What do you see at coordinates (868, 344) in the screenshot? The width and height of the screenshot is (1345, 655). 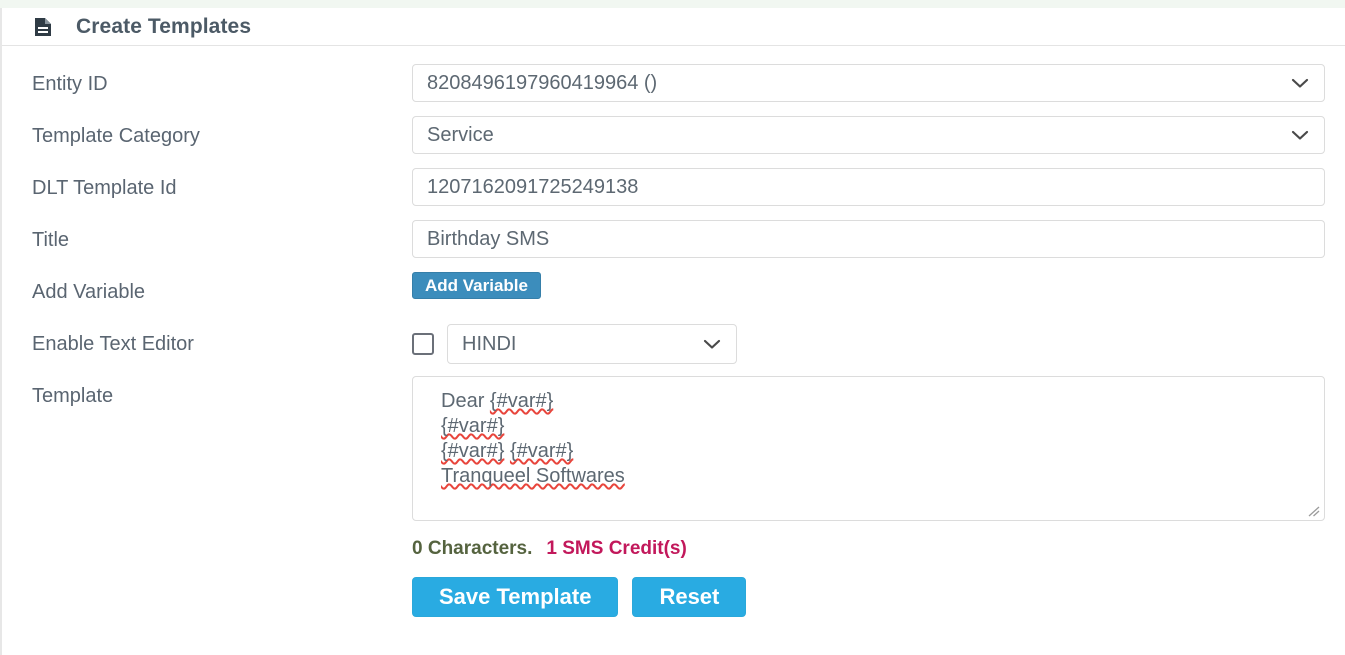 I see `enable-text-editor-inline: HINDI` at bounding box center [868, 344].